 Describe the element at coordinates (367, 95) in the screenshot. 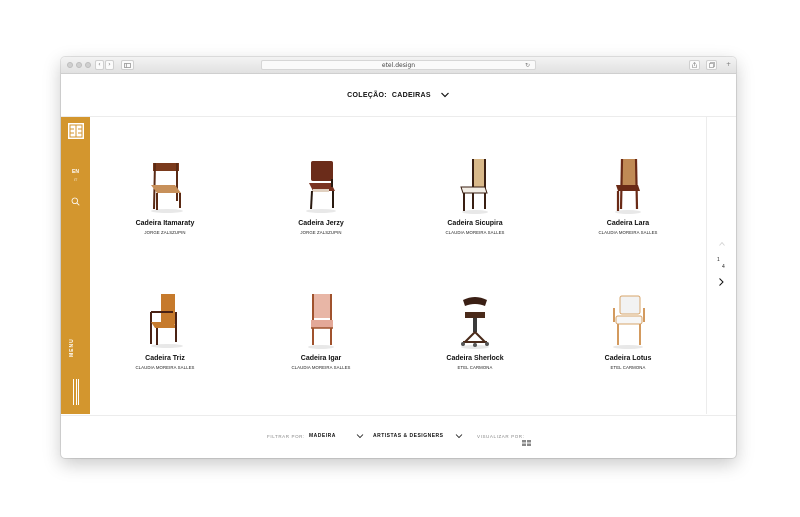

I see `collection-label: COLEÇÃO:` at that location.